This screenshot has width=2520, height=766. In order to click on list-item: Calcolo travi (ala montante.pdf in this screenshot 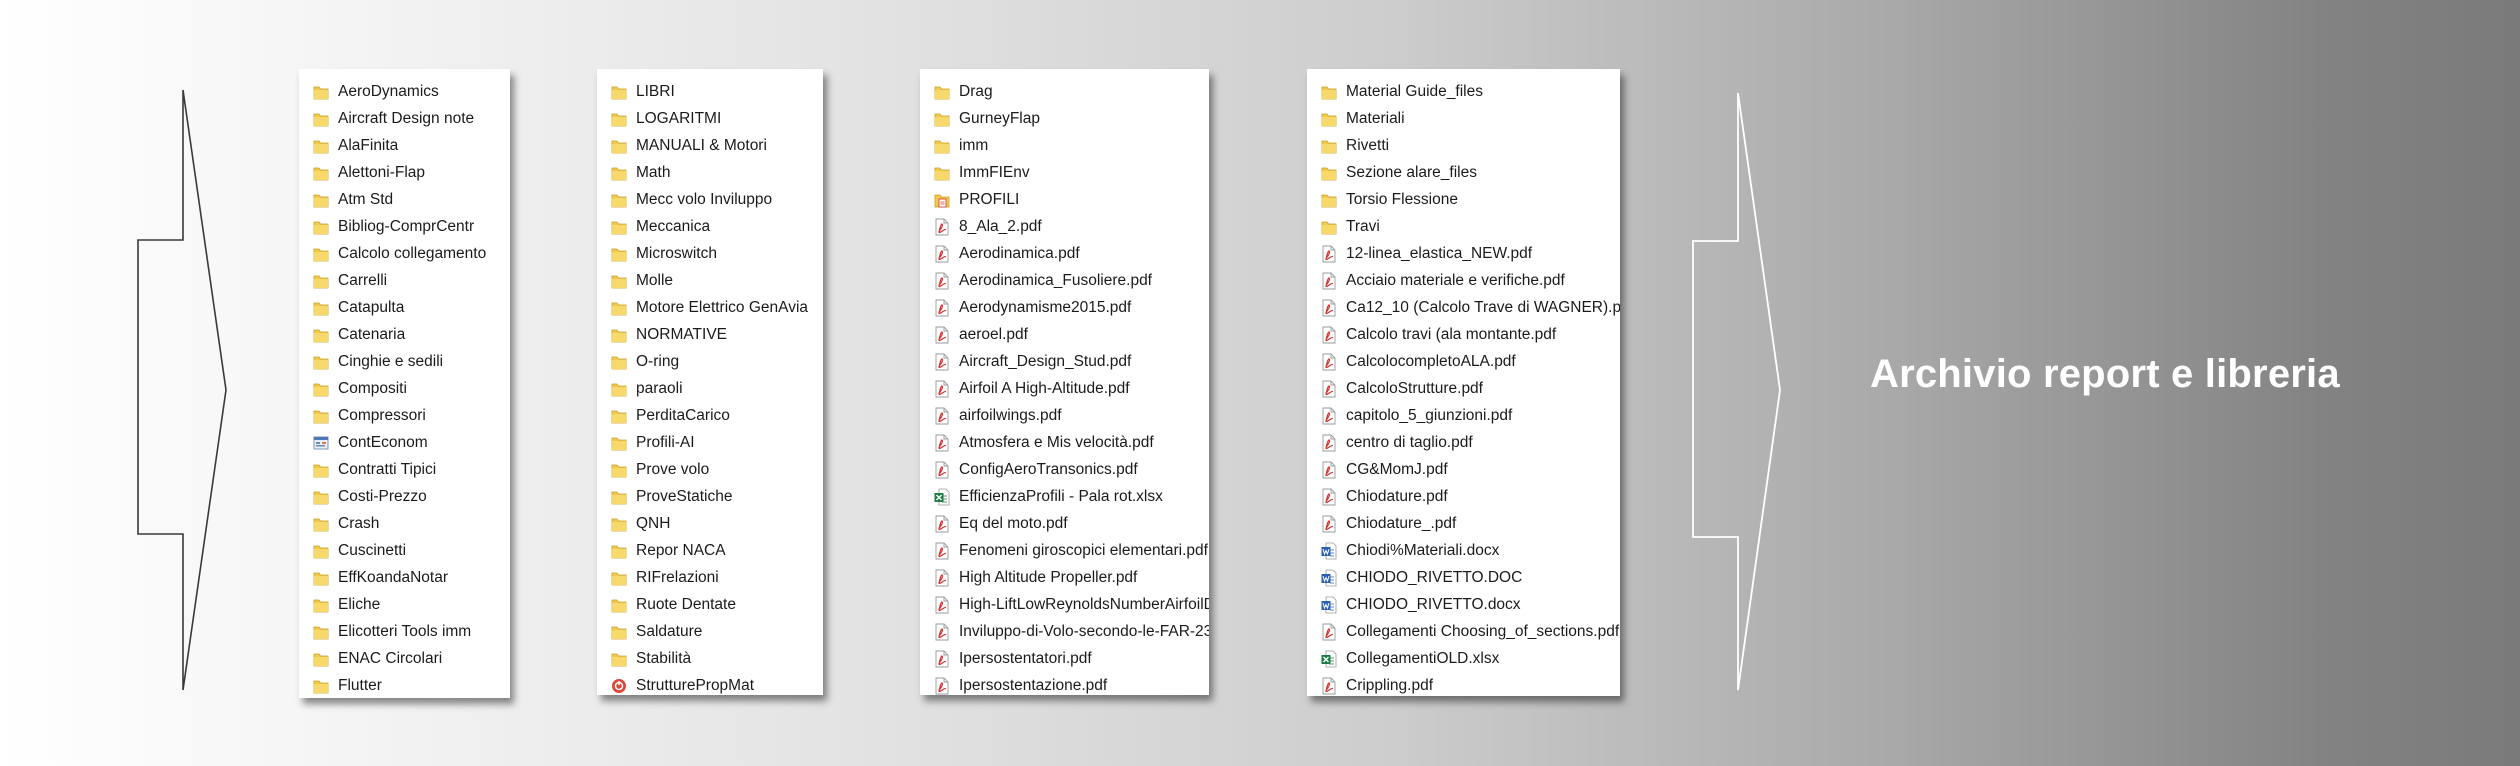, I will do `click(1463, 334)`.